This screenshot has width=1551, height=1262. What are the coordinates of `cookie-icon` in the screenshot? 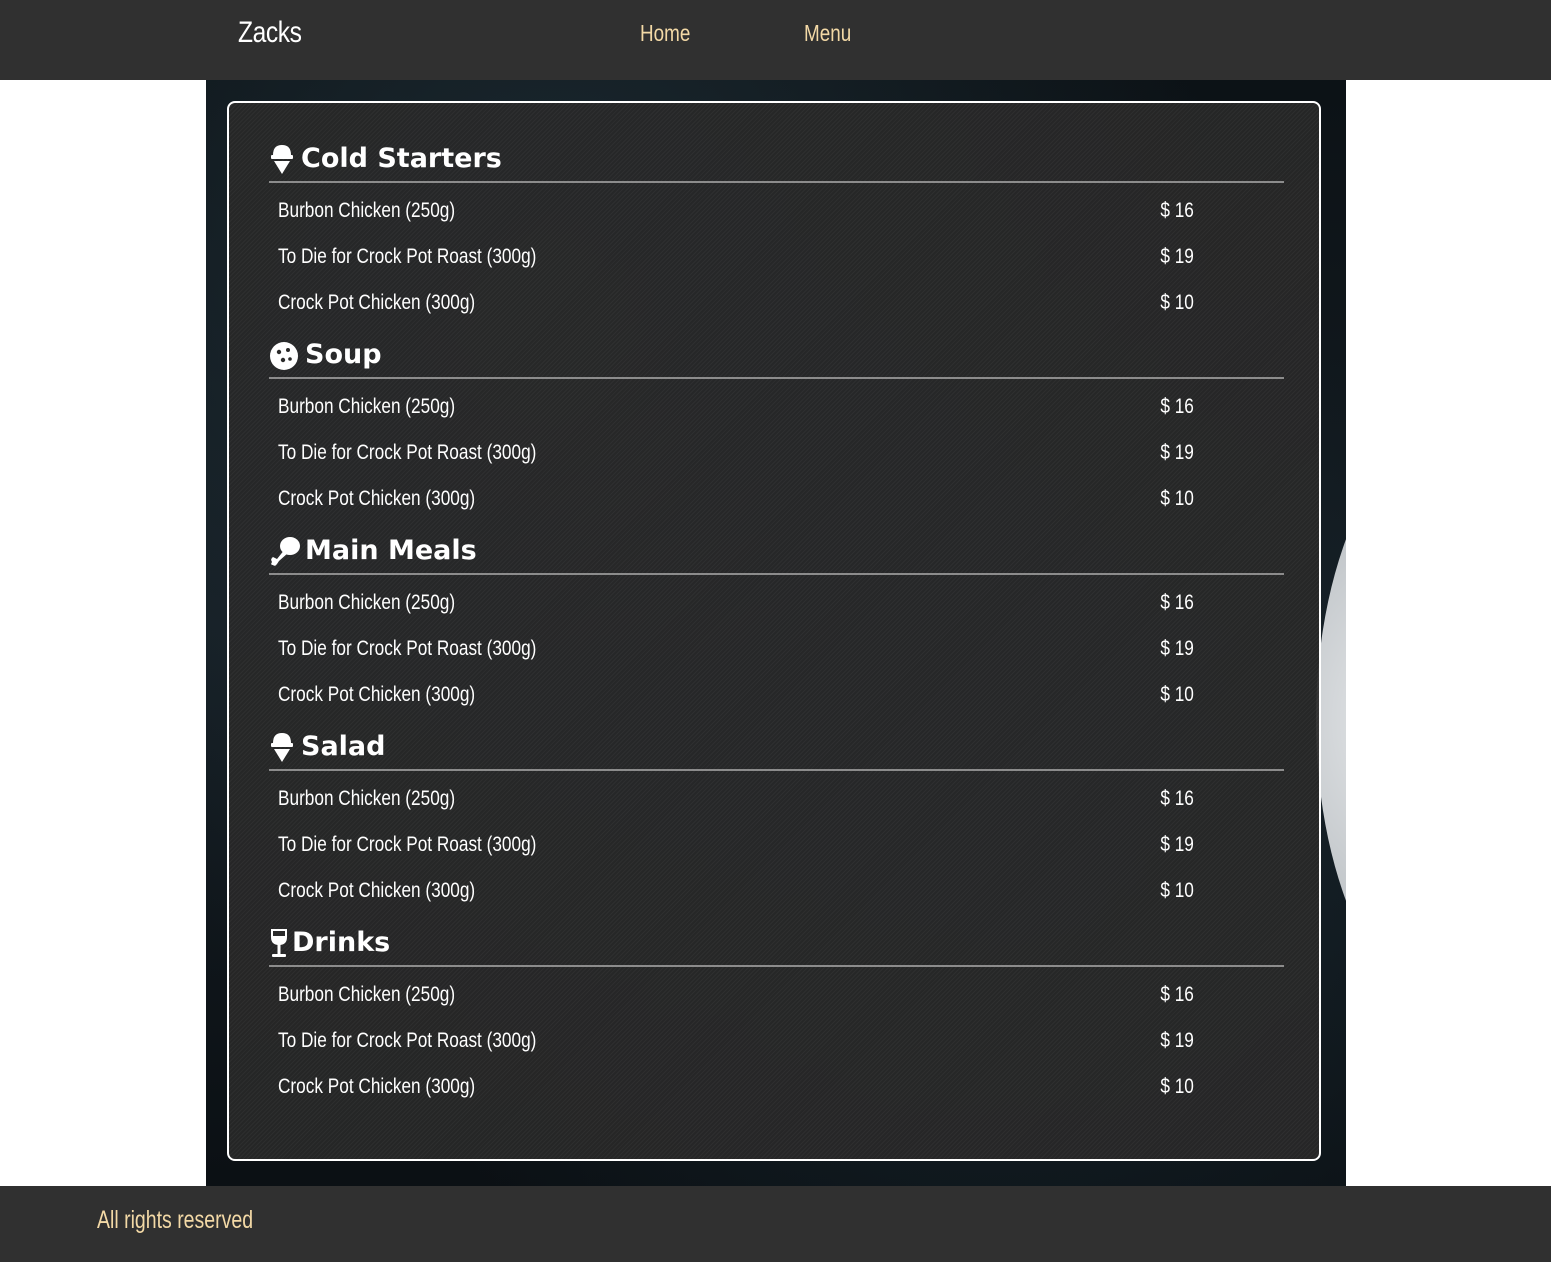 It's located at (284, 355).